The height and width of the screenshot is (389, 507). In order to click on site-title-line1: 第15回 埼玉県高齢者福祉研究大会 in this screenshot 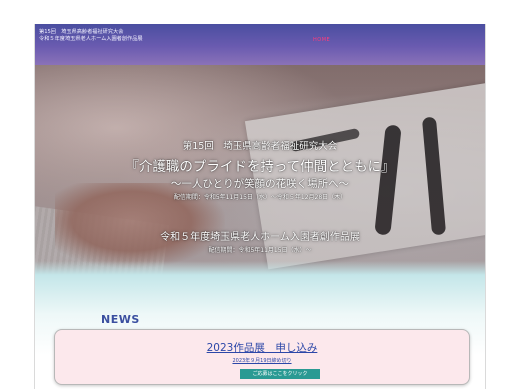, I will do `click(81, 32)`.